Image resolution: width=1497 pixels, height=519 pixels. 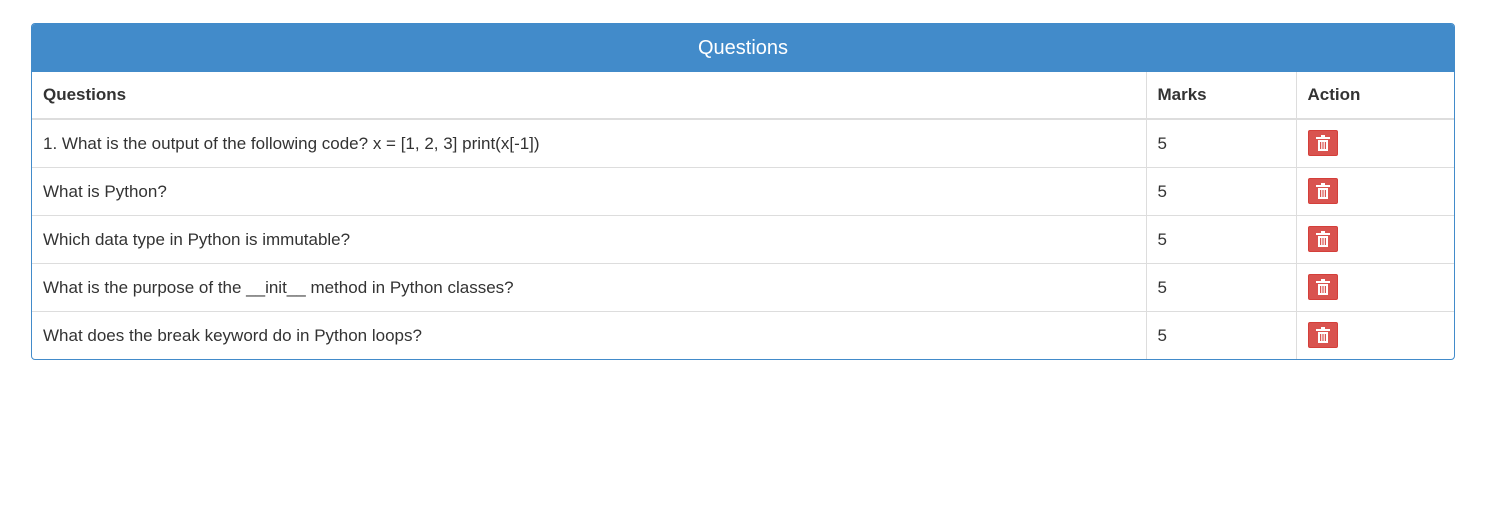 I want to click on table-header-row: Questions Marks Action, so click(x=743, y=96).